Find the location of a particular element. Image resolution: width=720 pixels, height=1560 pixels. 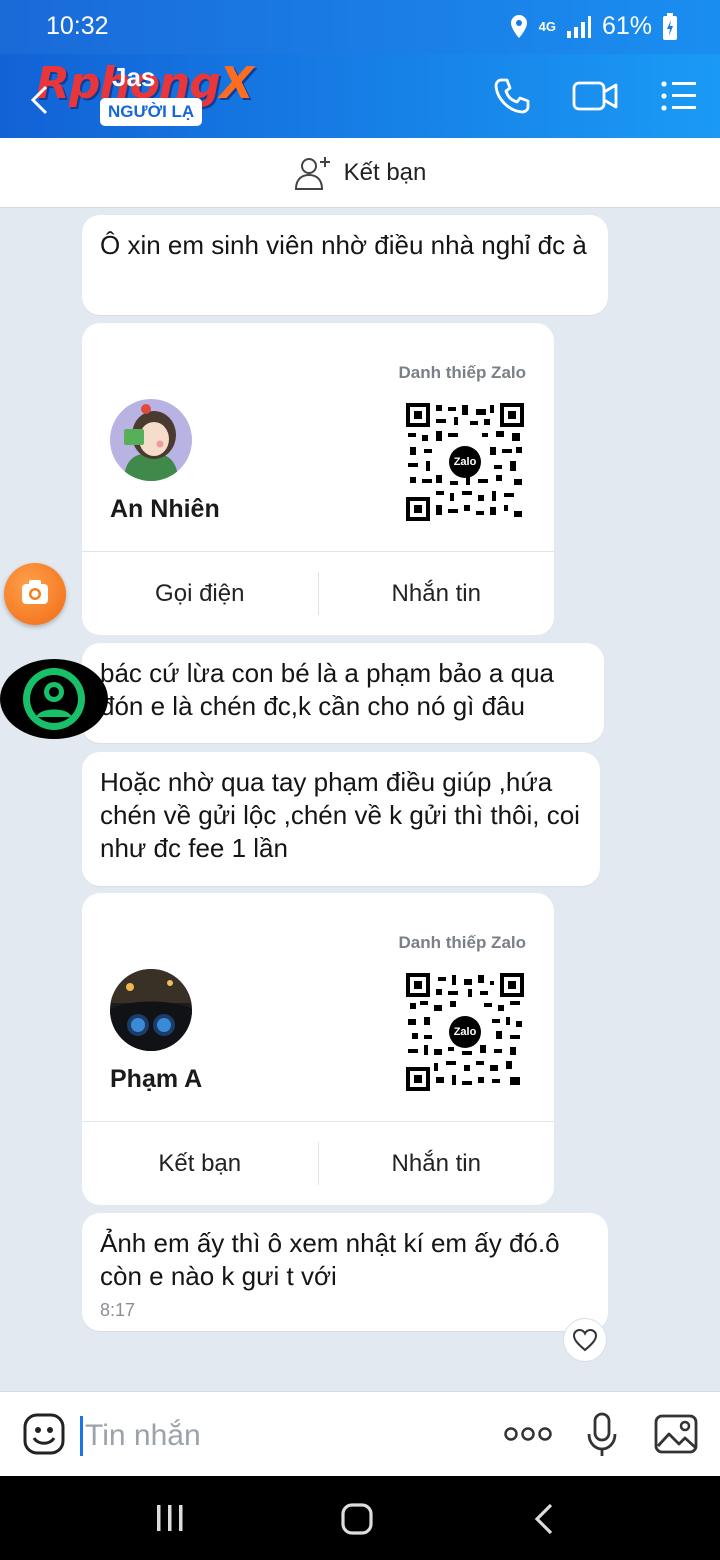

menu-icon is located at coordinates (679, 96).